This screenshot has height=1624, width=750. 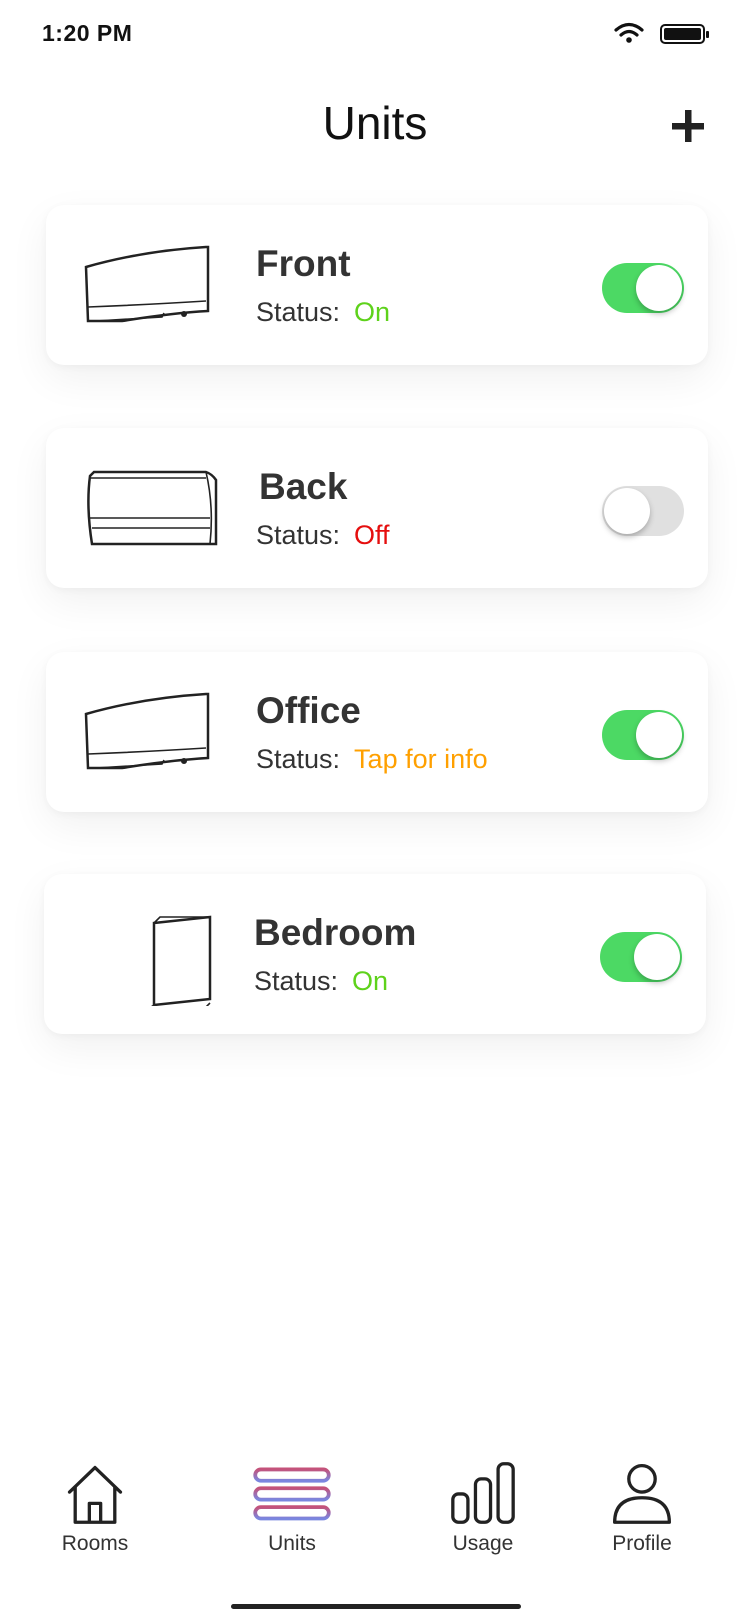 What do you see at coordinates (642, 1543) in the screenshot?
I see `tab-label: Profile` at bounding box center [642, 1543].